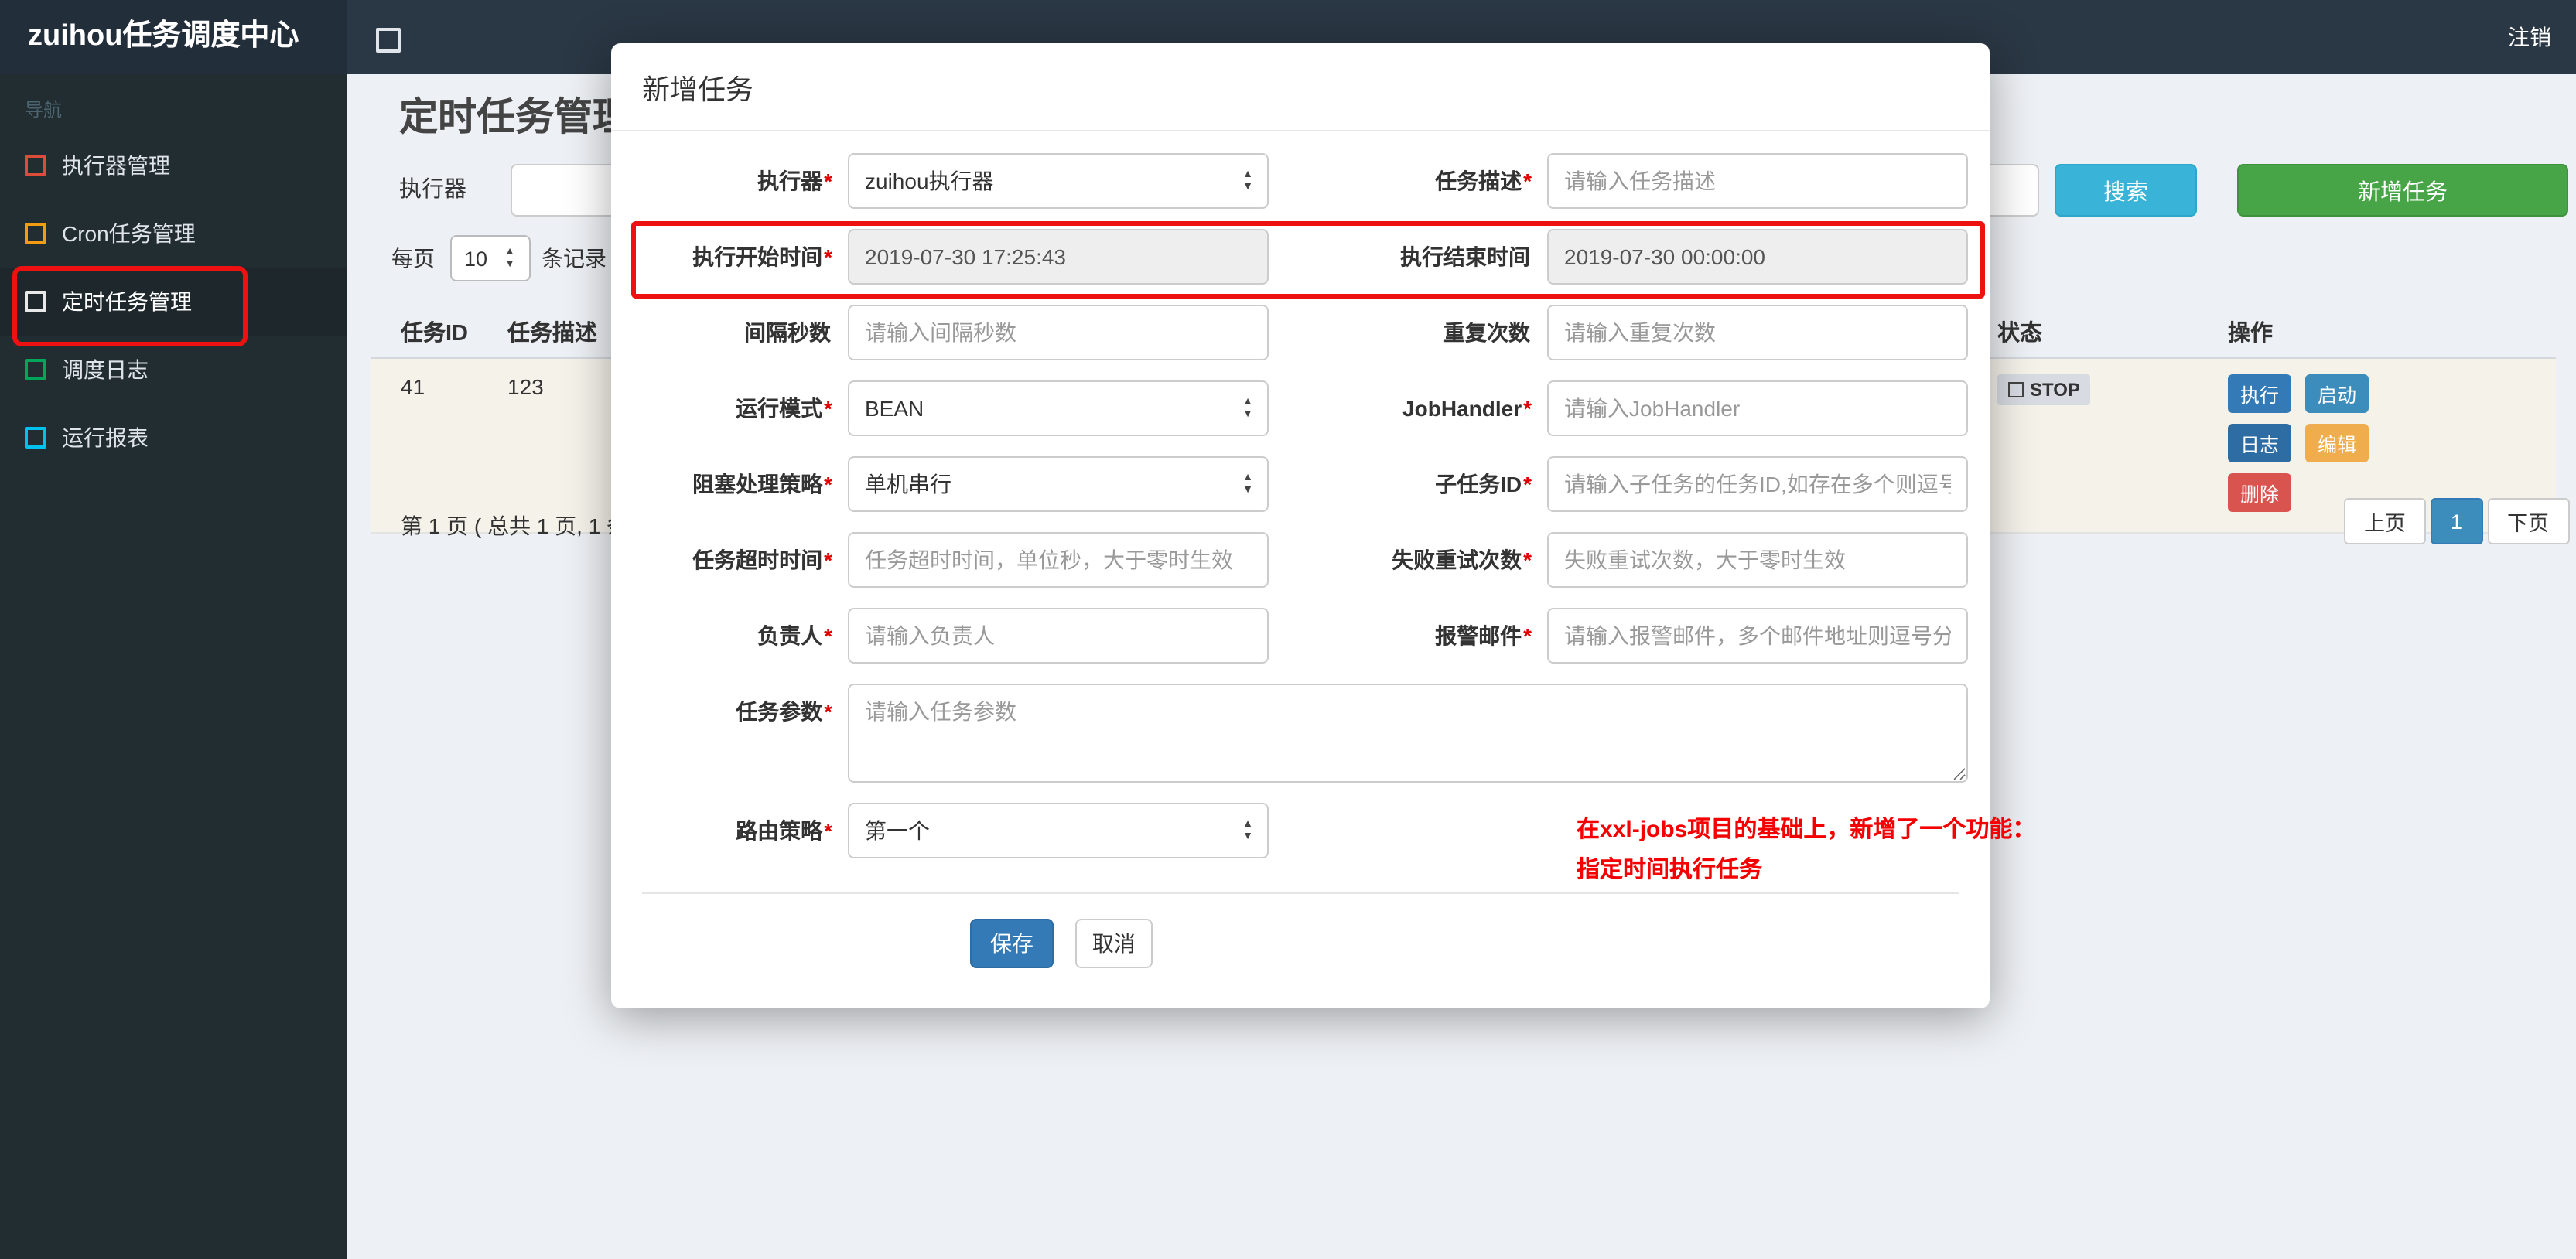 This screenshot has width=2576, height=1259. Describe the element at coordinates (1467, 408) in the screenshot. I see `jobhandler-label: JobHandler *` at that location.